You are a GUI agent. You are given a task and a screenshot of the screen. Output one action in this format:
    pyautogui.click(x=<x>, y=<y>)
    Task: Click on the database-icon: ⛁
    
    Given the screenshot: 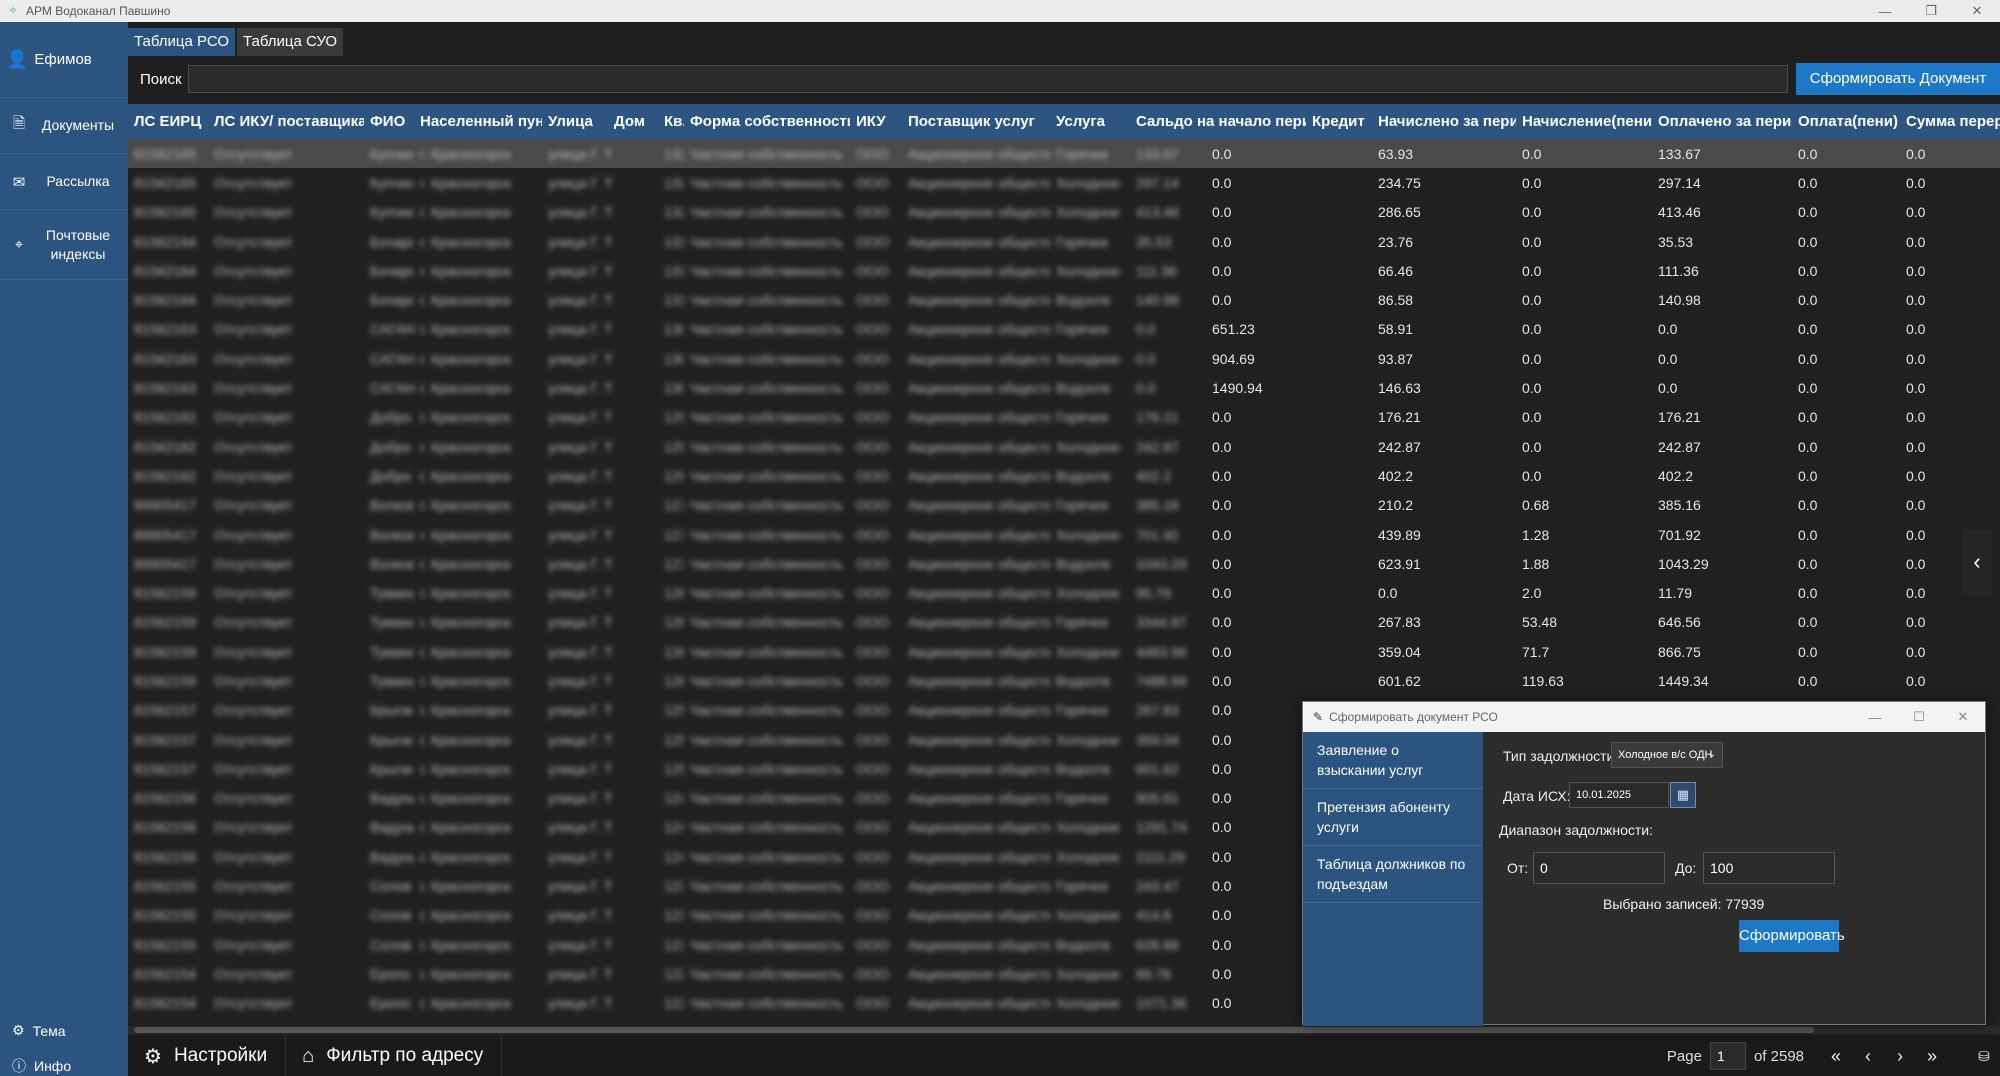 What is the action you would take?
    pyautogui.click(x=1984, y=1056)
    